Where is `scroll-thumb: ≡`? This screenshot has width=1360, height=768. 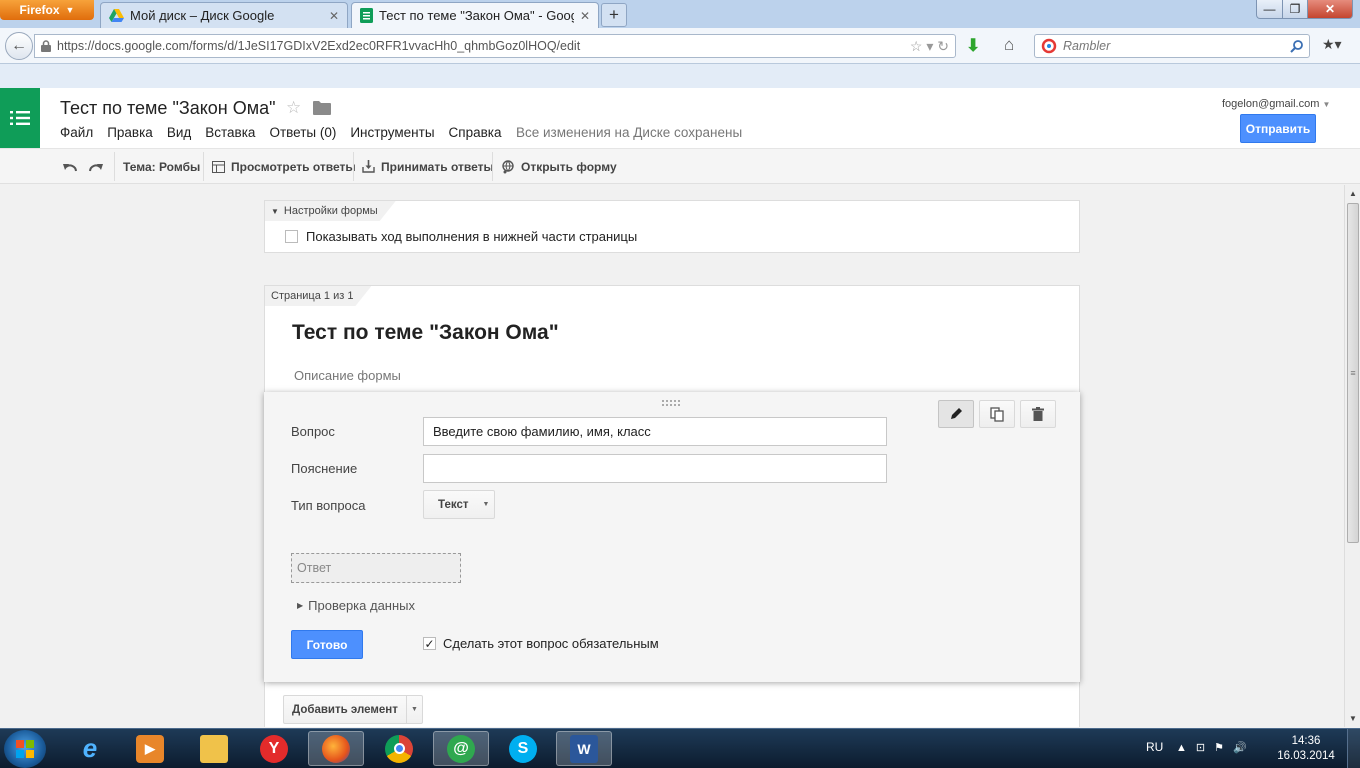 scroll-thumb: ≡ is located at coordinates (1353, 373).